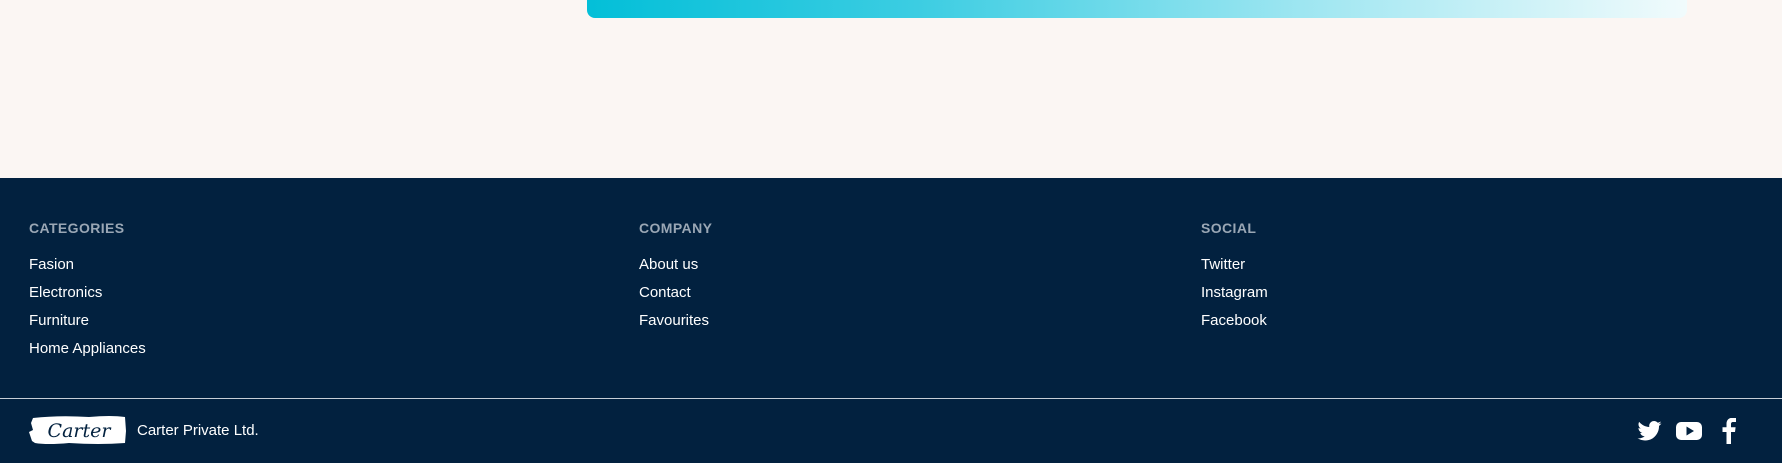 Image resolution: width=1782 pixels, height=463 pixels. I want to click on footer-link-fasion: Fasion, so click(87, 270).